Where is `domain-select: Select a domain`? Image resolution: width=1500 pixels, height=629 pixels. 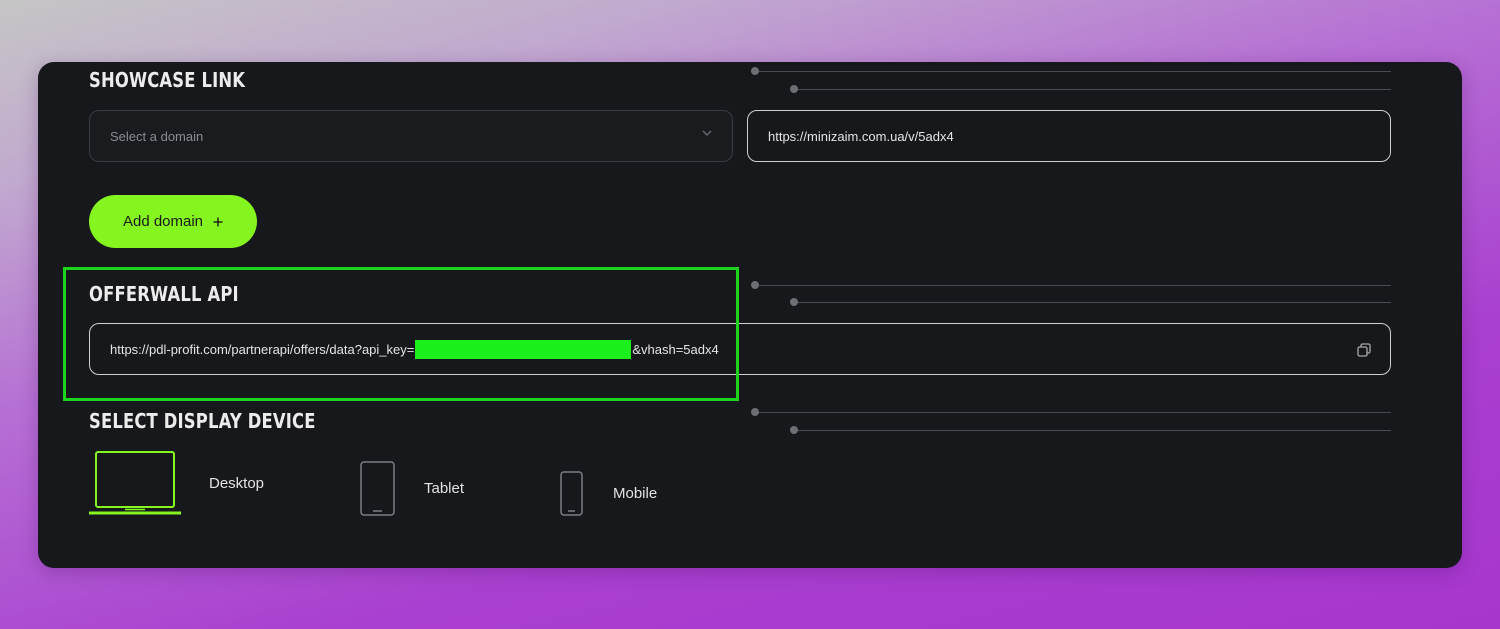
domain-select: Select a domain is located at coordinates (411, 136).